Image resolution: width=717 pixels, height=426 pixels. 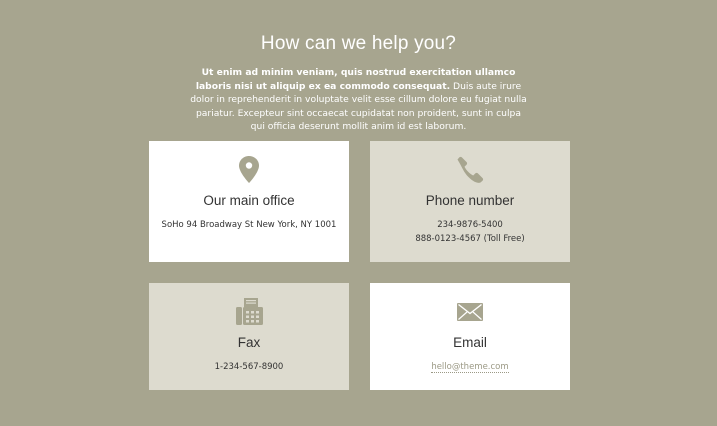 What do you see at coordinates (470, 342) in the screenshot?
I see `email-title: Email` at bounding box center [470, 342].